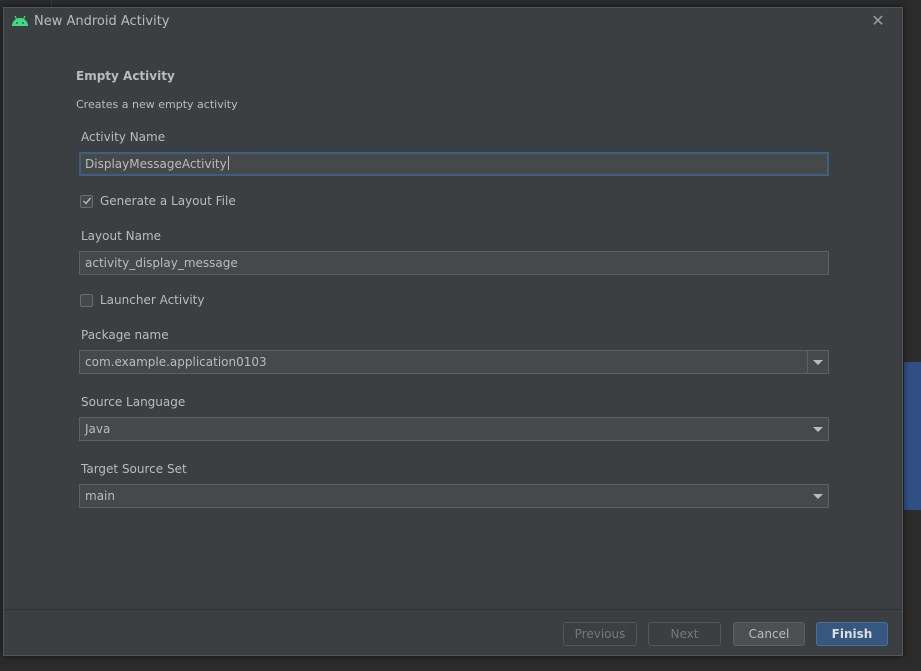  Describe the element at coordinates (134, 469) in the screenshot. I see `target-source-set-label: Target Source Set` at that location.